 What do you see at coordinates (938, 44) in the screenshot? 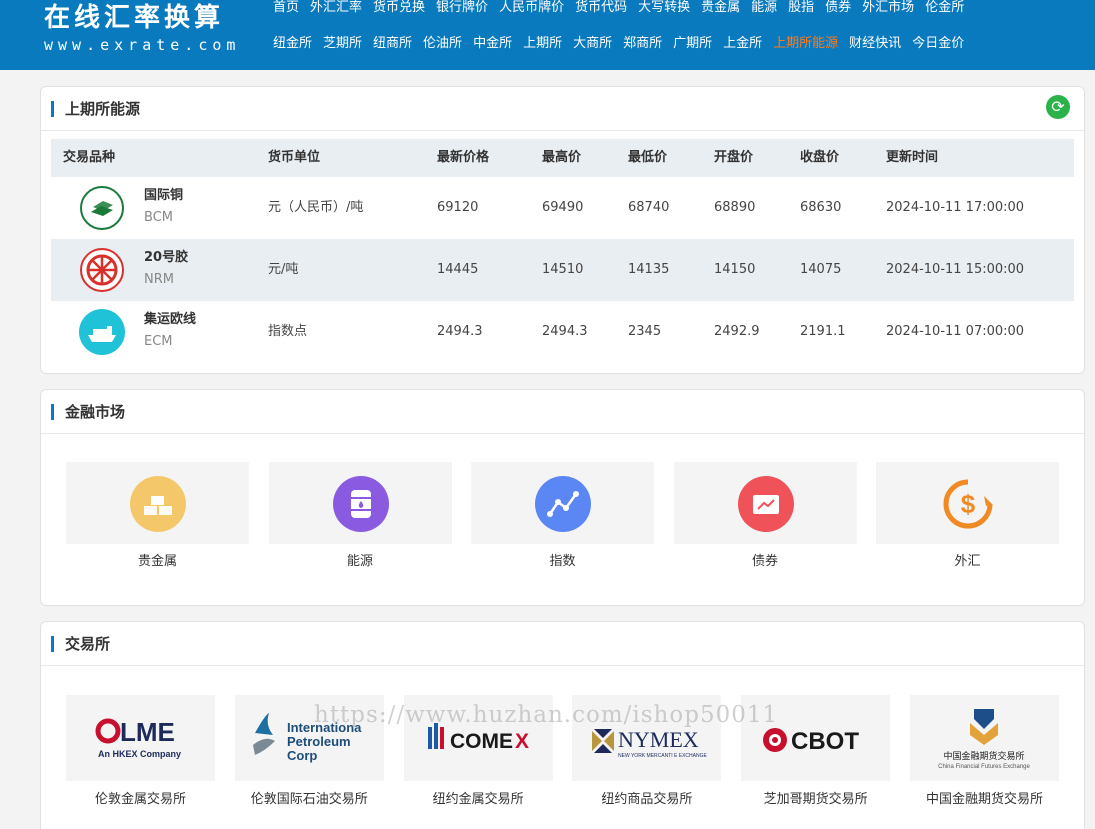
I see `nav-link: 今日金价` at bounding box center [938, 44].